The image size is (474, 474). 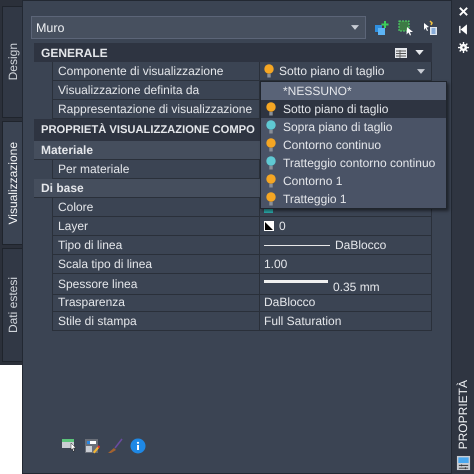 I want to click on close-icon, so click(x=463, y=11).